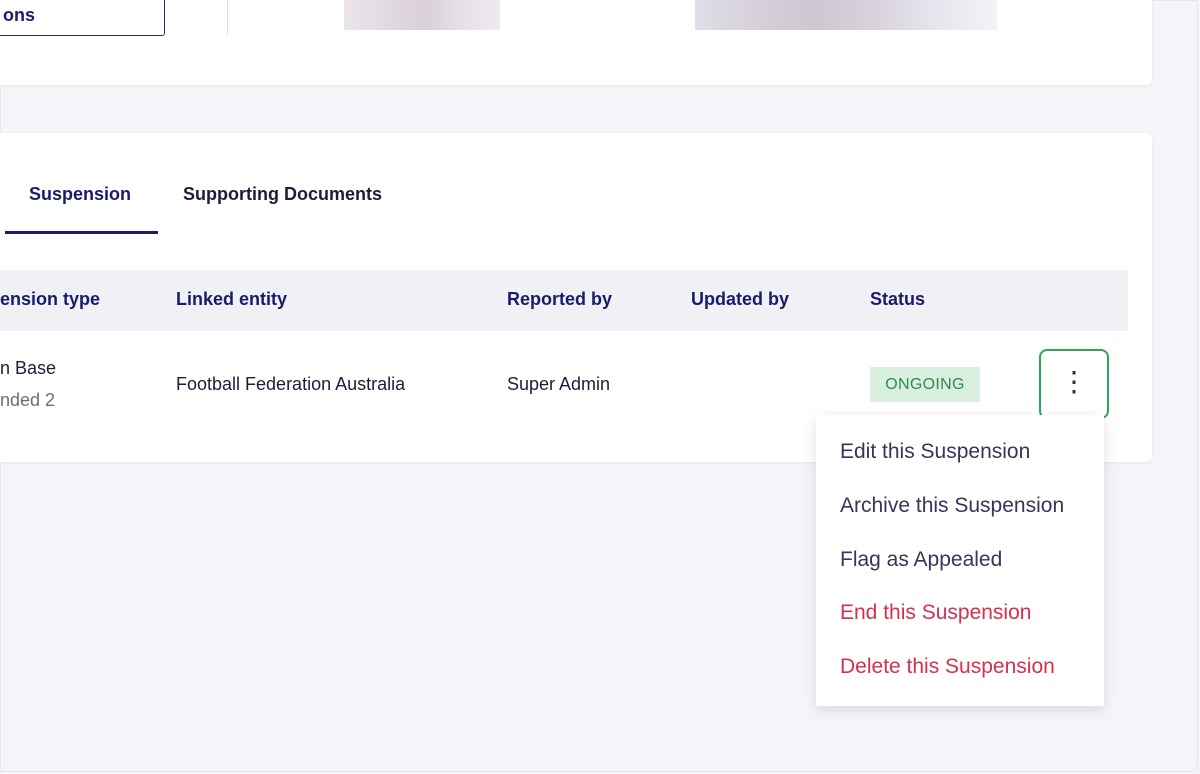 The height and width of the screenshot is (774, 1200). Describe the element at coordinates (80, 194) in the screenshot. I see `tab-suspension: Suspension` at that location.